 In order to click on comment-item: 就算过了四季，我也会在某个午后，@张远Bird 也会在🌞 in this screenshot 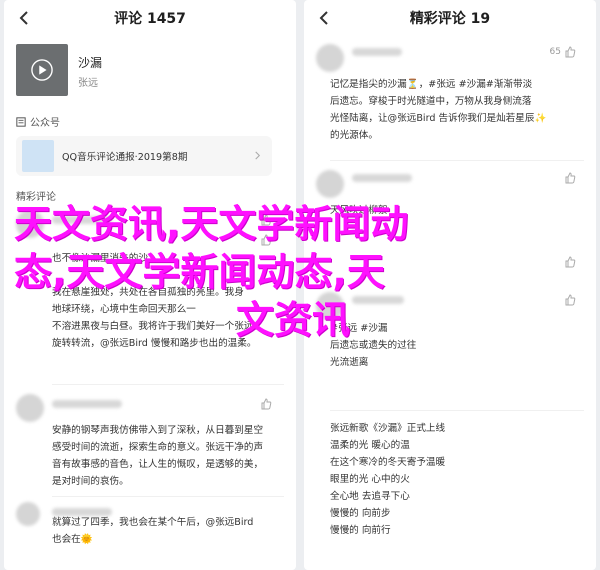, I will do `click(150, 523)`.